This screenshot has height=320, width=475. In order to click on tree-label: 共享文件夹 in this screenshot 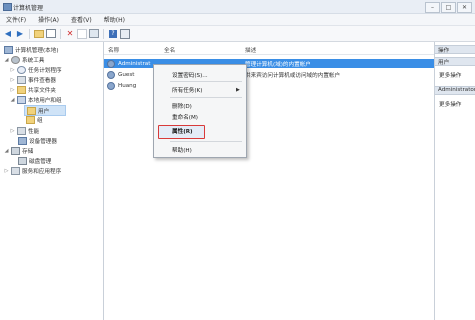, I will do `click(42, 90)`.